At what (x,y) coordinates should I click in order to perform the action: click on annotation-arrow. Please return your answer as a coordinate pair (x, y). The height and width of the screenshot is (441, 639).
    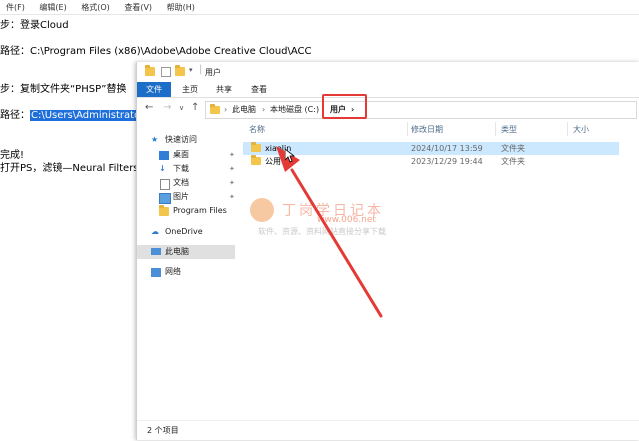
    Looking at the image, I should click on (329, 232).